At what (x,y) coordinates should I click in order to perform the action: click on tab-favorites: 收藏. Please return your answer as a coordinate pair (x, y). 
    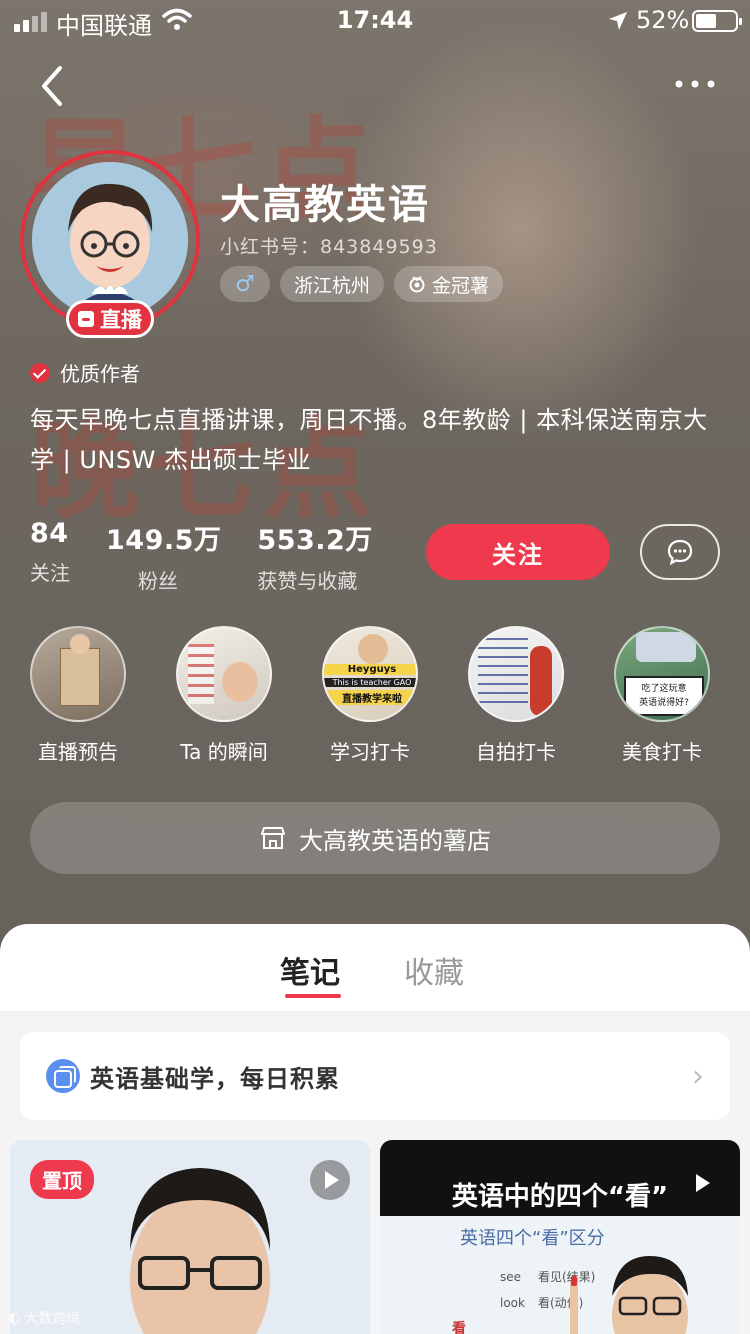
    Looking at the image, I should click on (434, 970).